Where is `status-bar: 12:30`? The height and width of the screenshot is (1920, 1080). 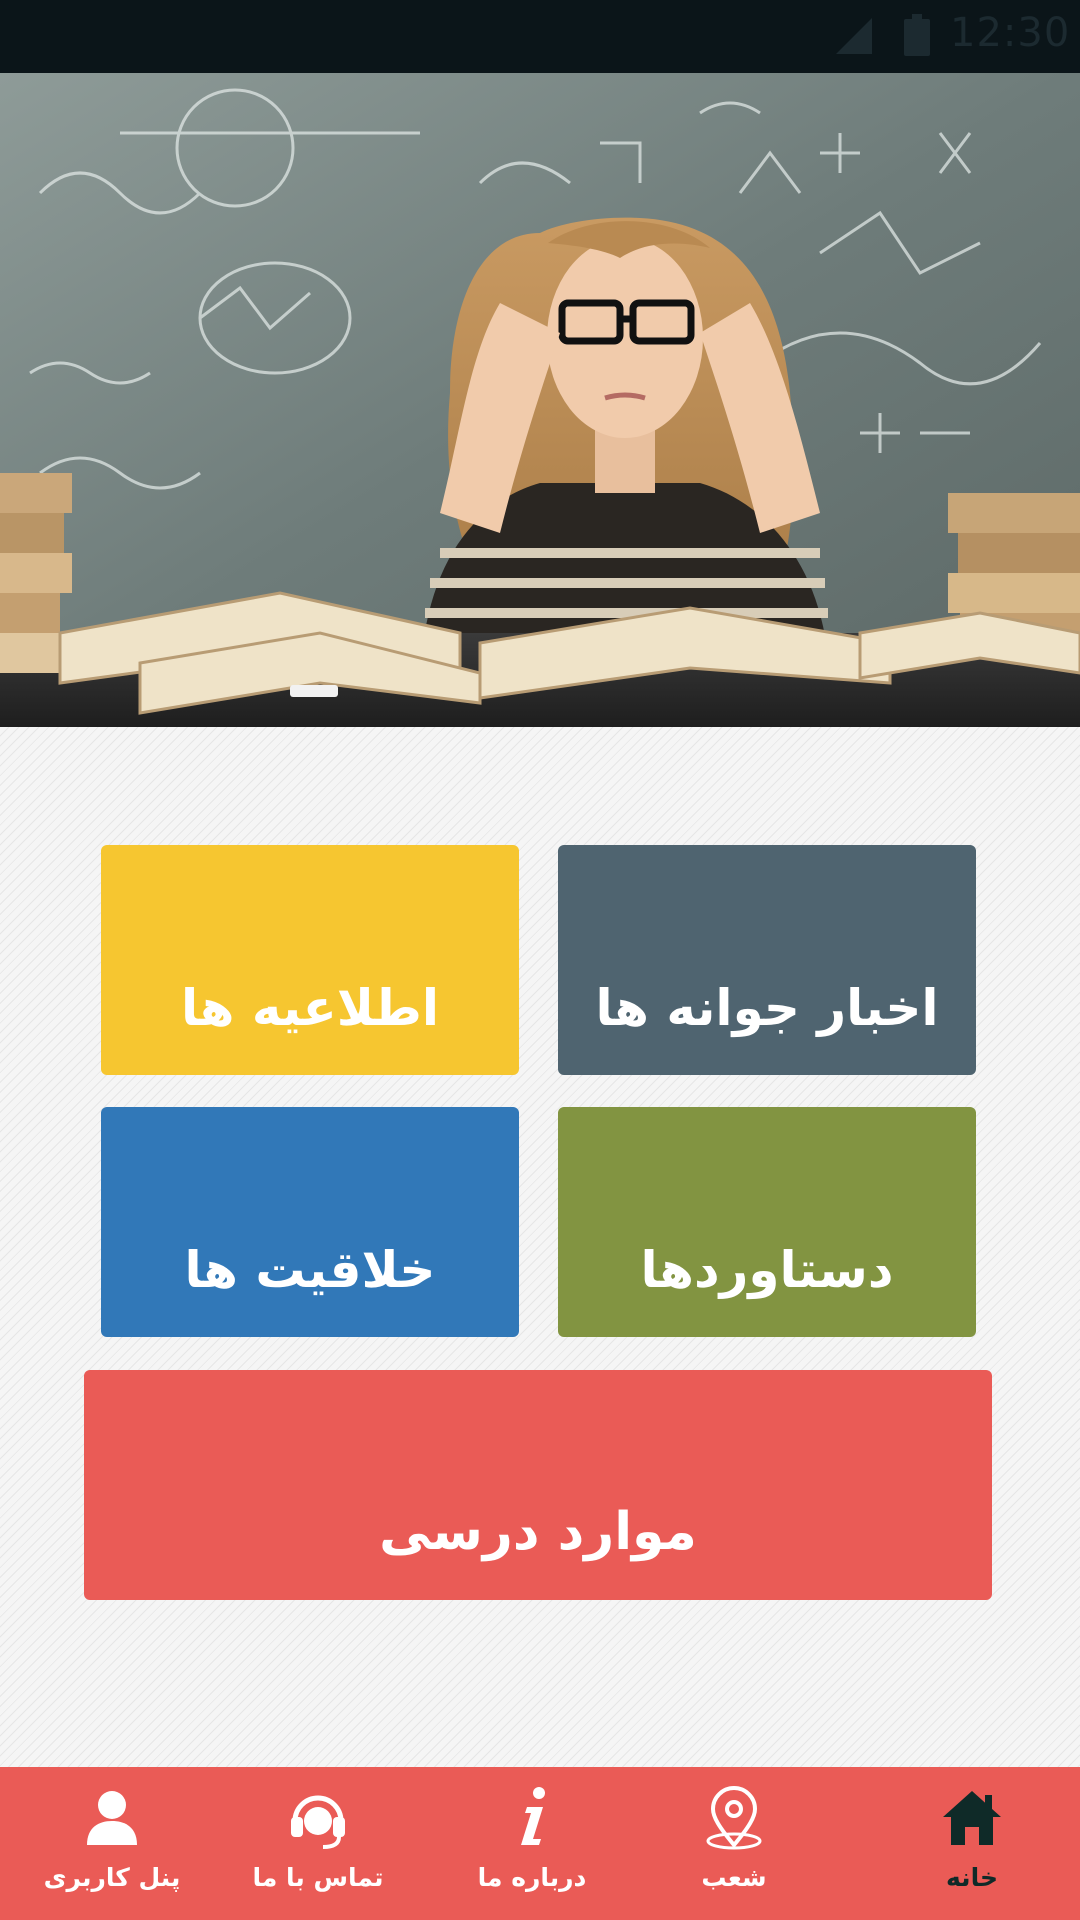
status-bar: 12:30 is located at coordinates (540, 36).